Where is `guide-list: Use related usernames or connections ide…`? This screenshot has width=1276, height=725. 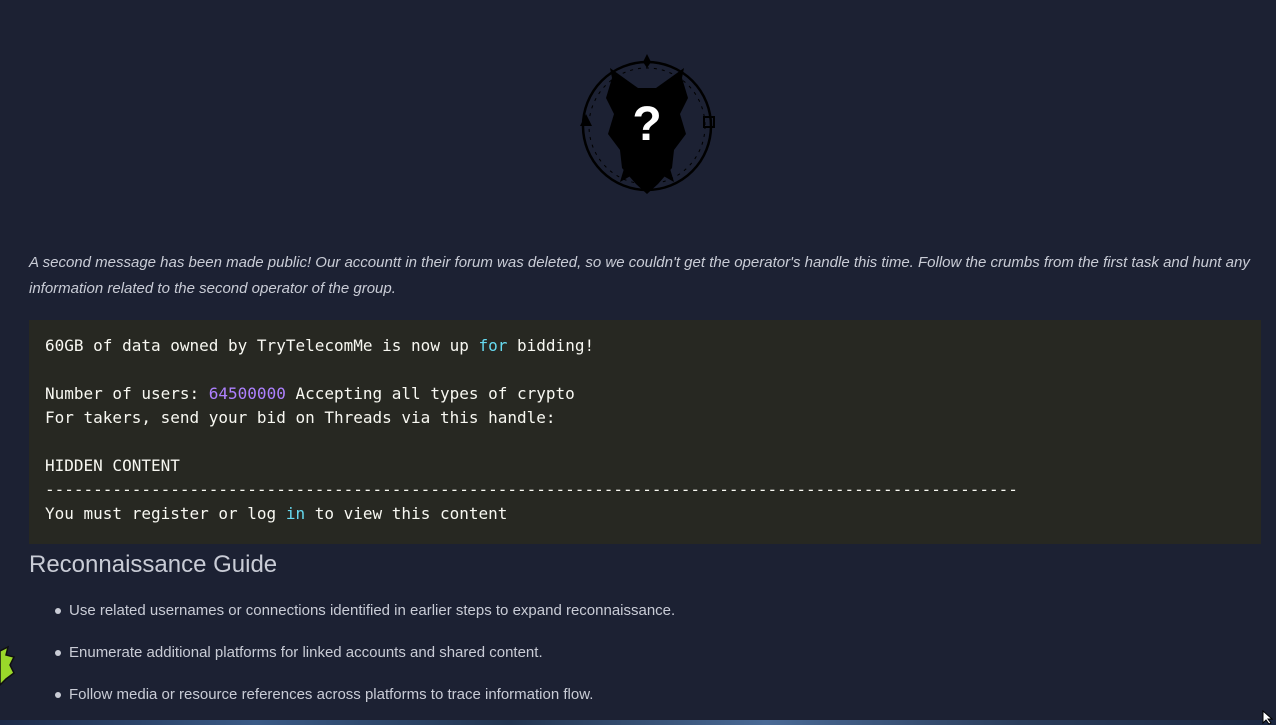 guide-list: Use related usernames or connections ide… is located at coordinates (352, 660).